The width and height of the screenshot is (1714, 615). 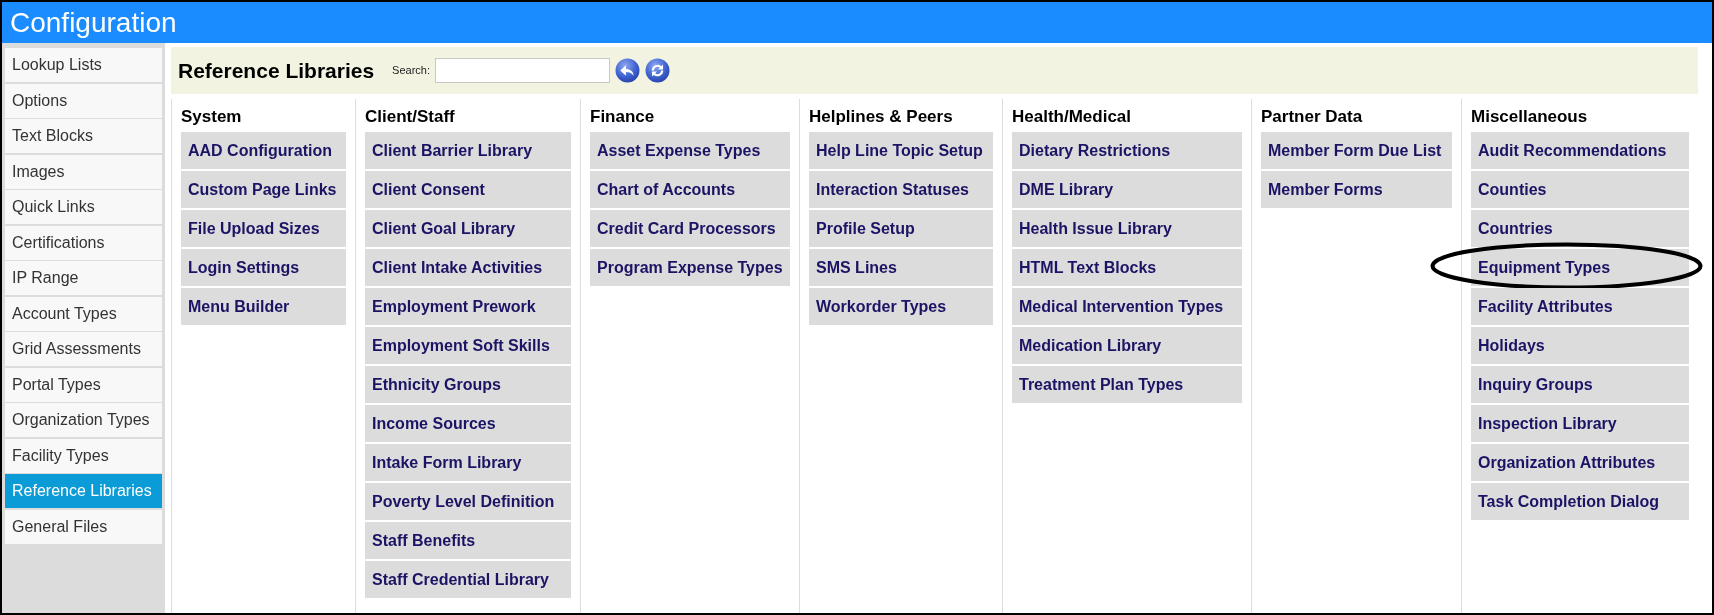 What do you see at coordinates (83, 207) in the screenshot?
I see `sidebar-item: Quick Links` at bounding box center [83, 207].